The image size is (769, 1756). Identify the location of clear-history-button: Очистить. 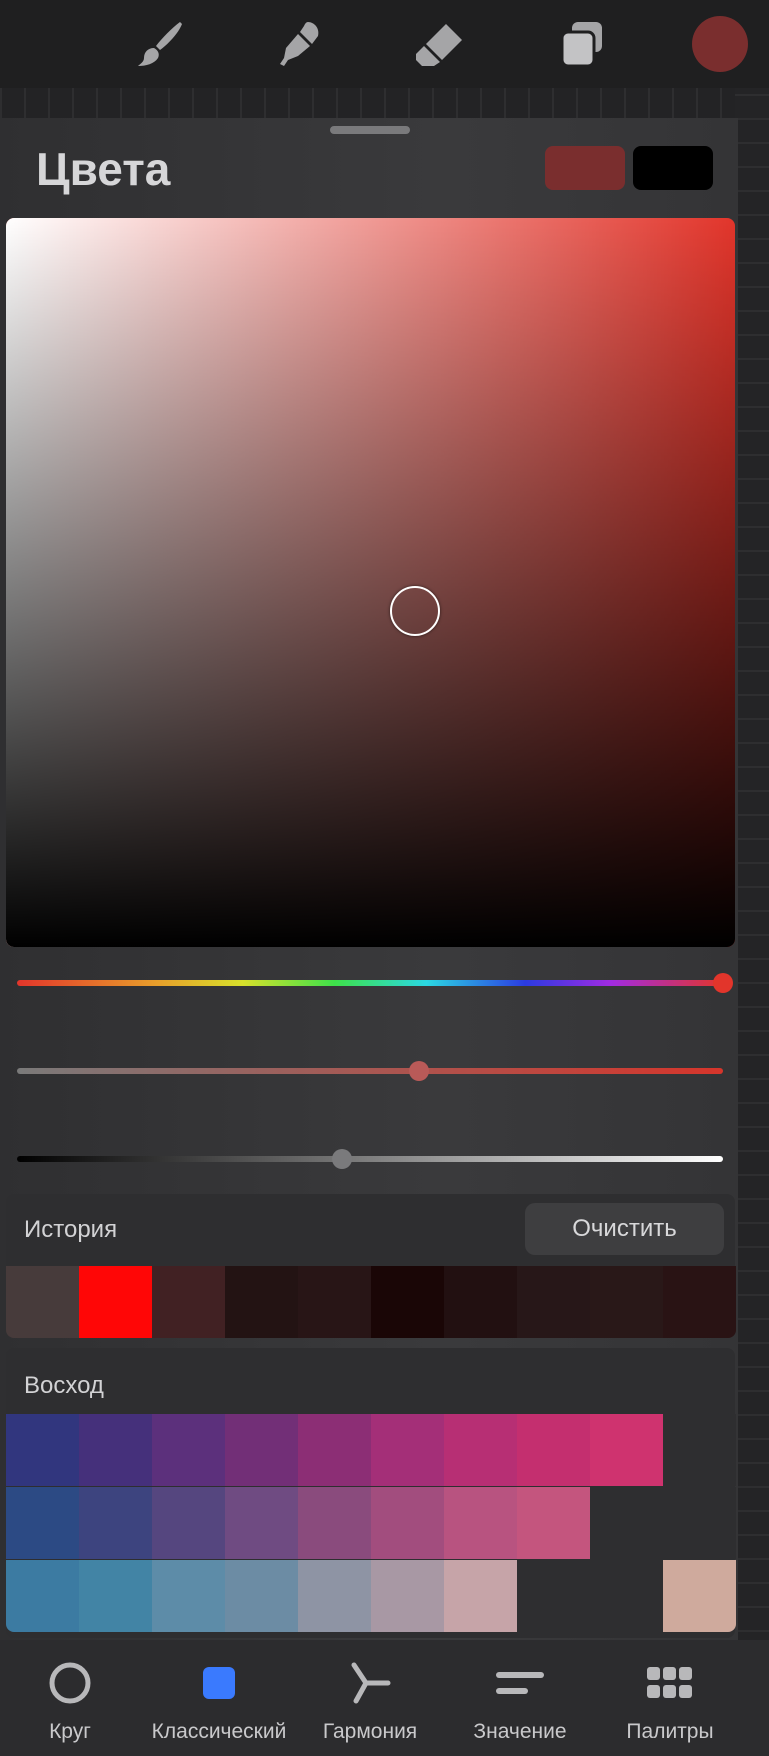
(624, 1229).